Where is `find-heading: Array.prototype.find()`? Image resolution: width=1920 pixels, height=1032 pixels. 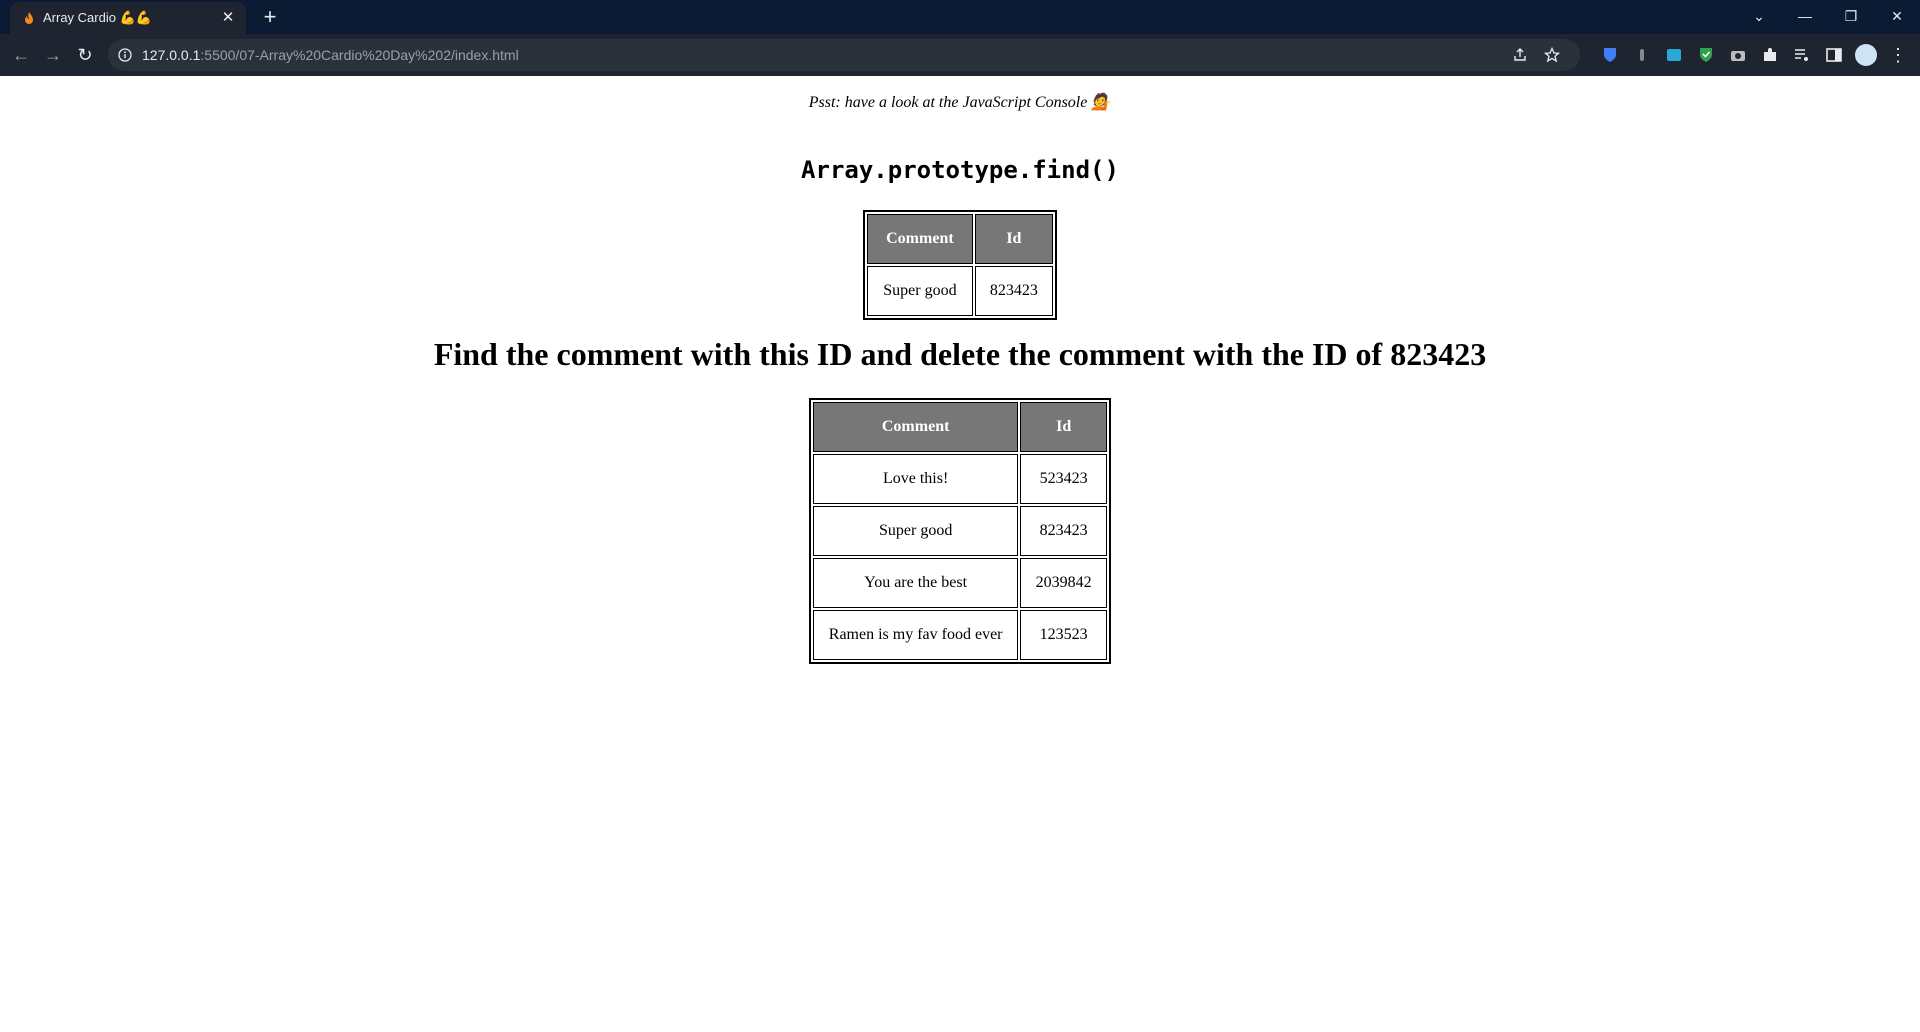
find-heading: Array.prototype.find() is located at coordinates (960, 170).